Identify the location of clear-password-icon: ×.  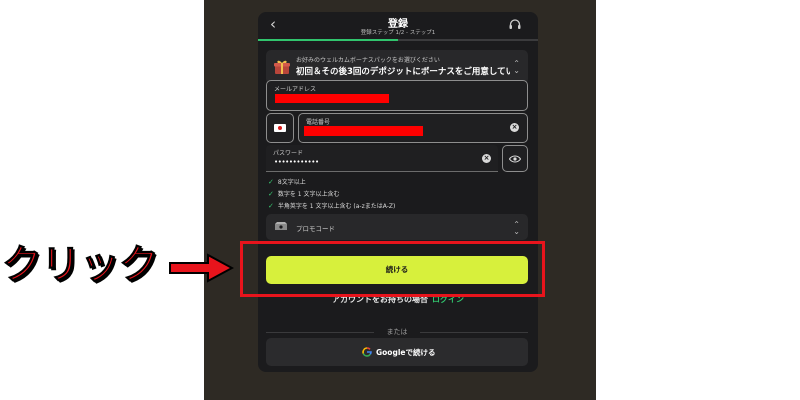
(486, 158).